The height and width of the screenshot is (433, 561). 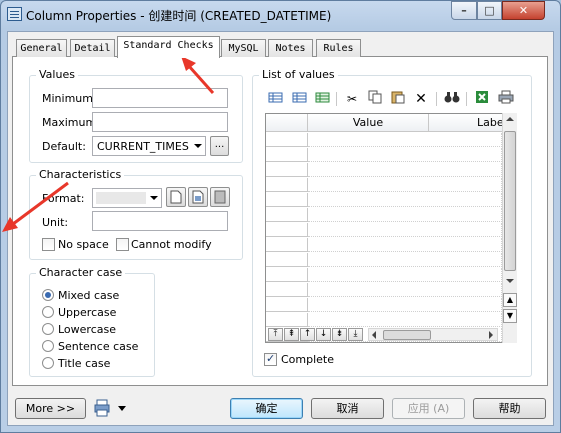 What do you see at coordinates (63, 198) in the screenshot?
I see `format-label: Format:` at bounding box center [63, 198].